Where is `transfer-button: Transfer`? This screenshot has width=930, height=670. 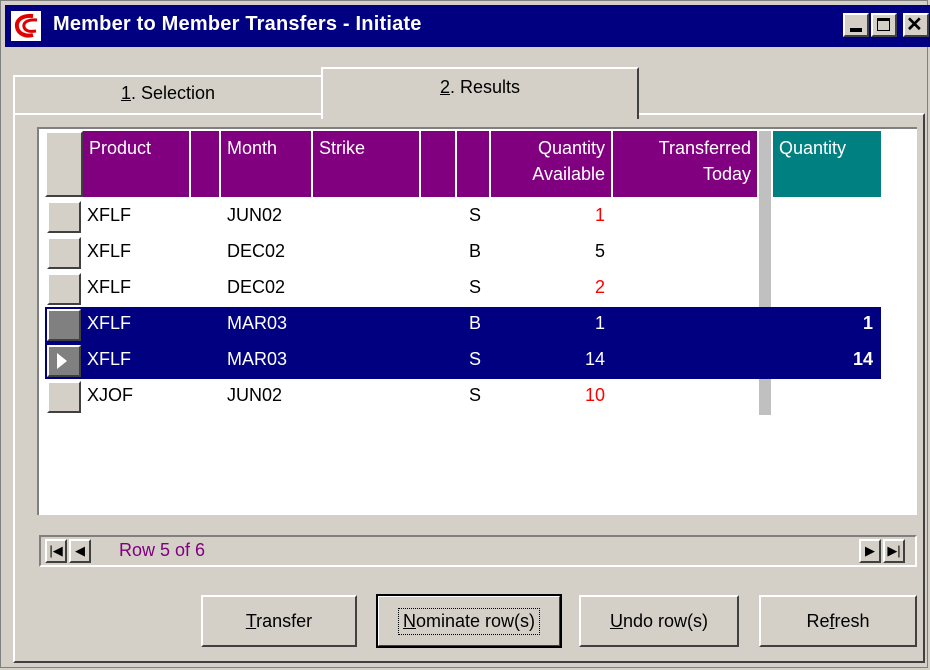
transfer-button: Transfer is located at coordinates (279, 621).